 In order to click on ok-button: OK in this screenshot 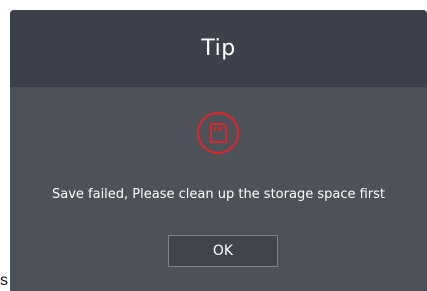, I will do `click(223, 251)`.